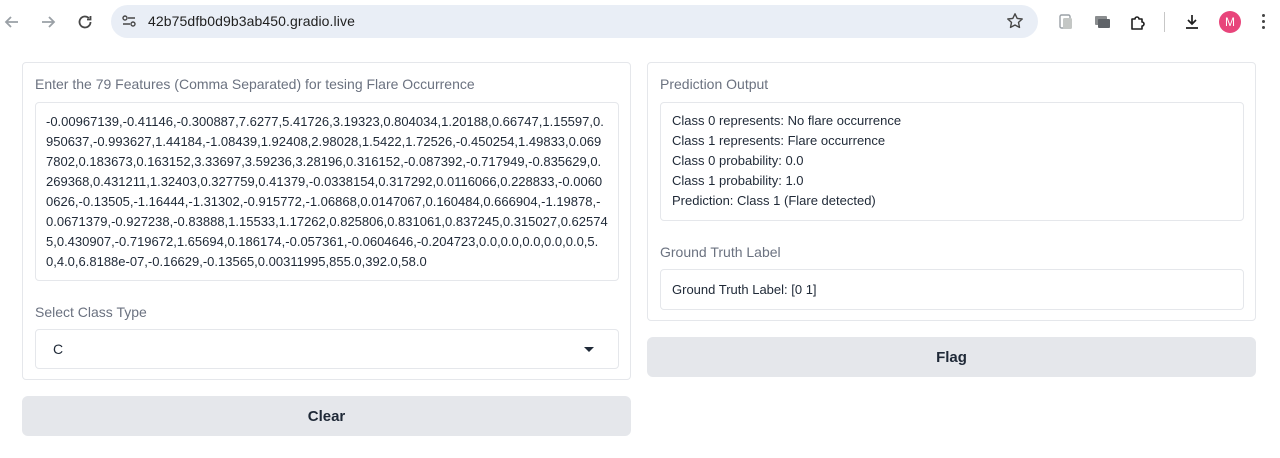 The width and height of the screenshot is (1280, 458). Describe the element at coordinates (779, 140) in the screenshot. I see `prediction-line: Class 1 represents: Flare occurrence` at that location.